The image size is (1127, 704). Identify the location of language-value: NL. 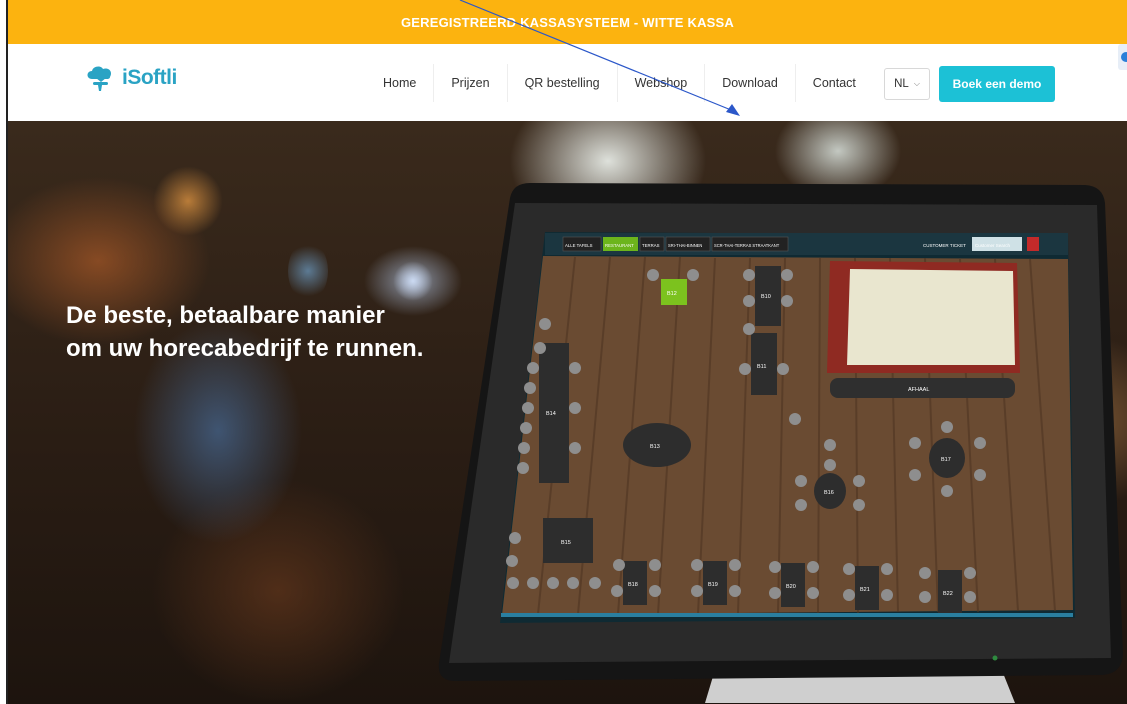
(901, 84).